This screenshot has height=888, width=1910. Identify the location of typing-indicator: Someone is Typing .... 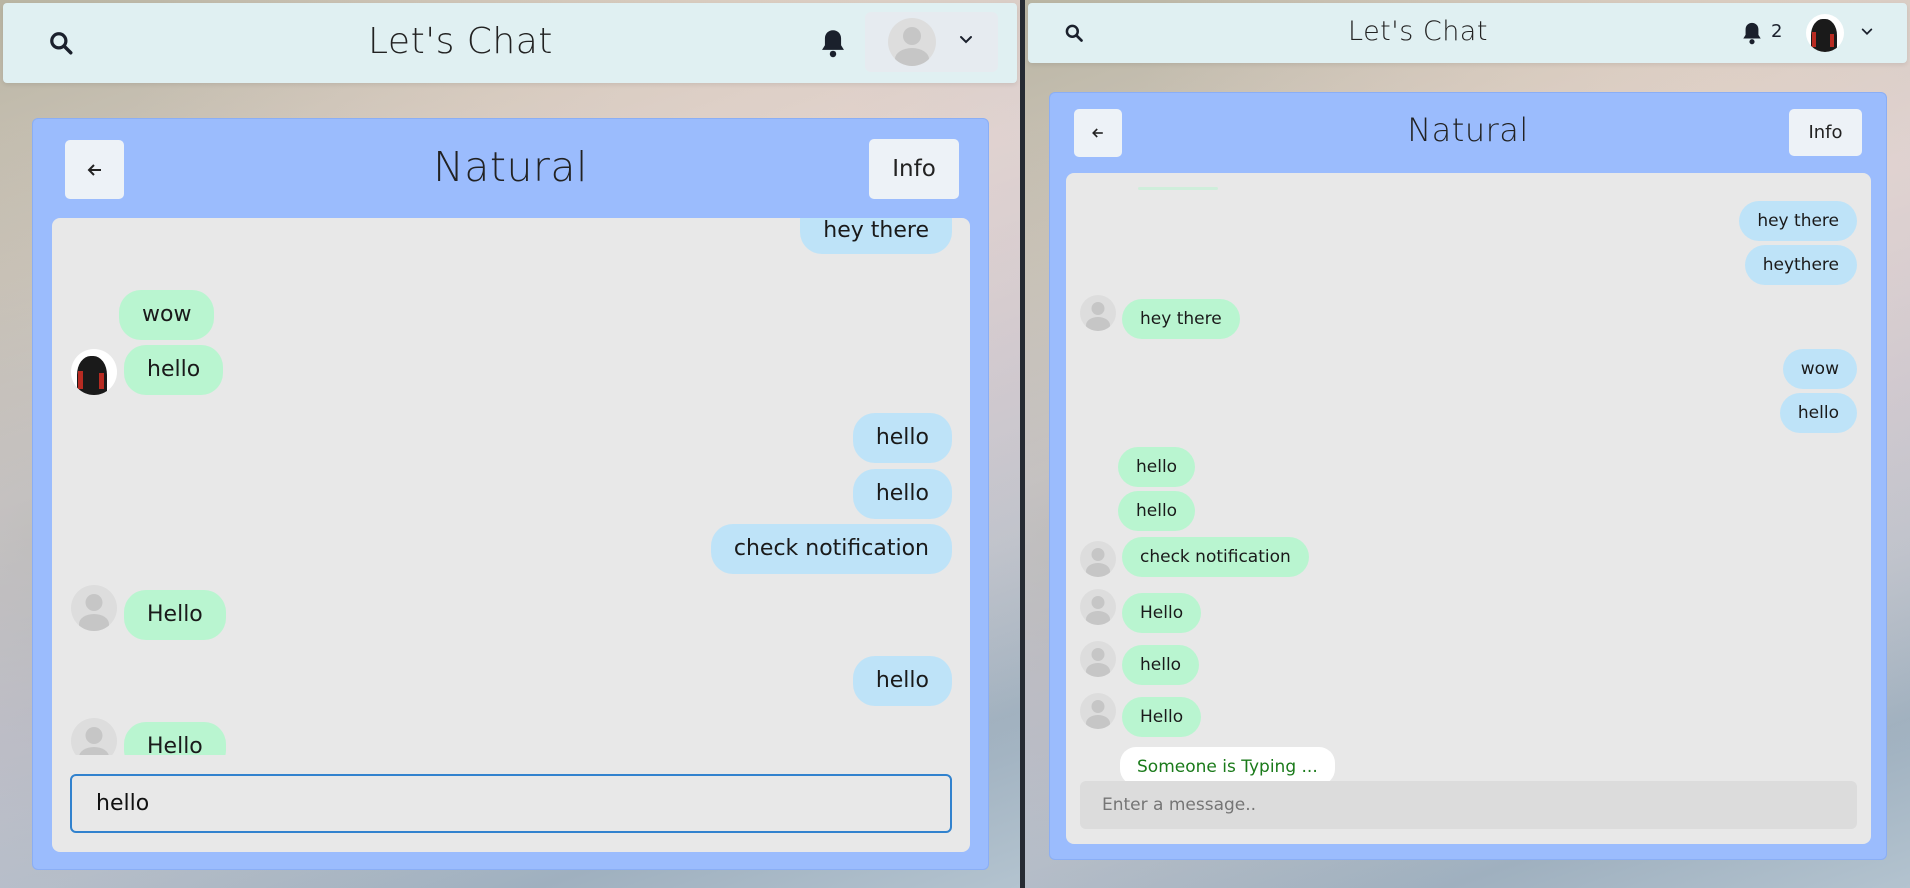
(1227, 764).